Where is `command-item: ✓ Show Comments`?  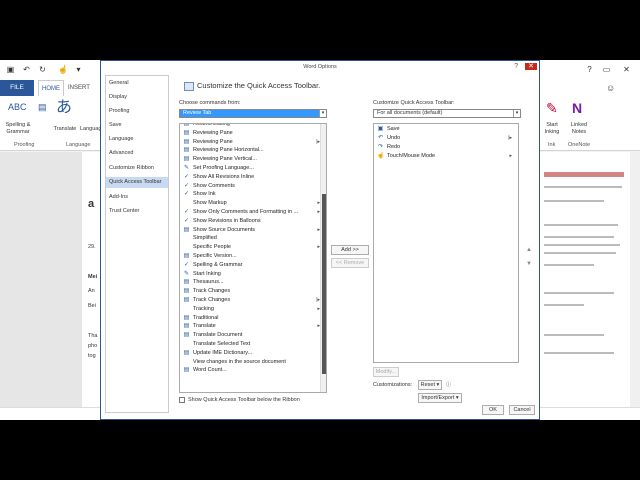 command-item: ✓ Show Comments is located at coordinates (253, 186).